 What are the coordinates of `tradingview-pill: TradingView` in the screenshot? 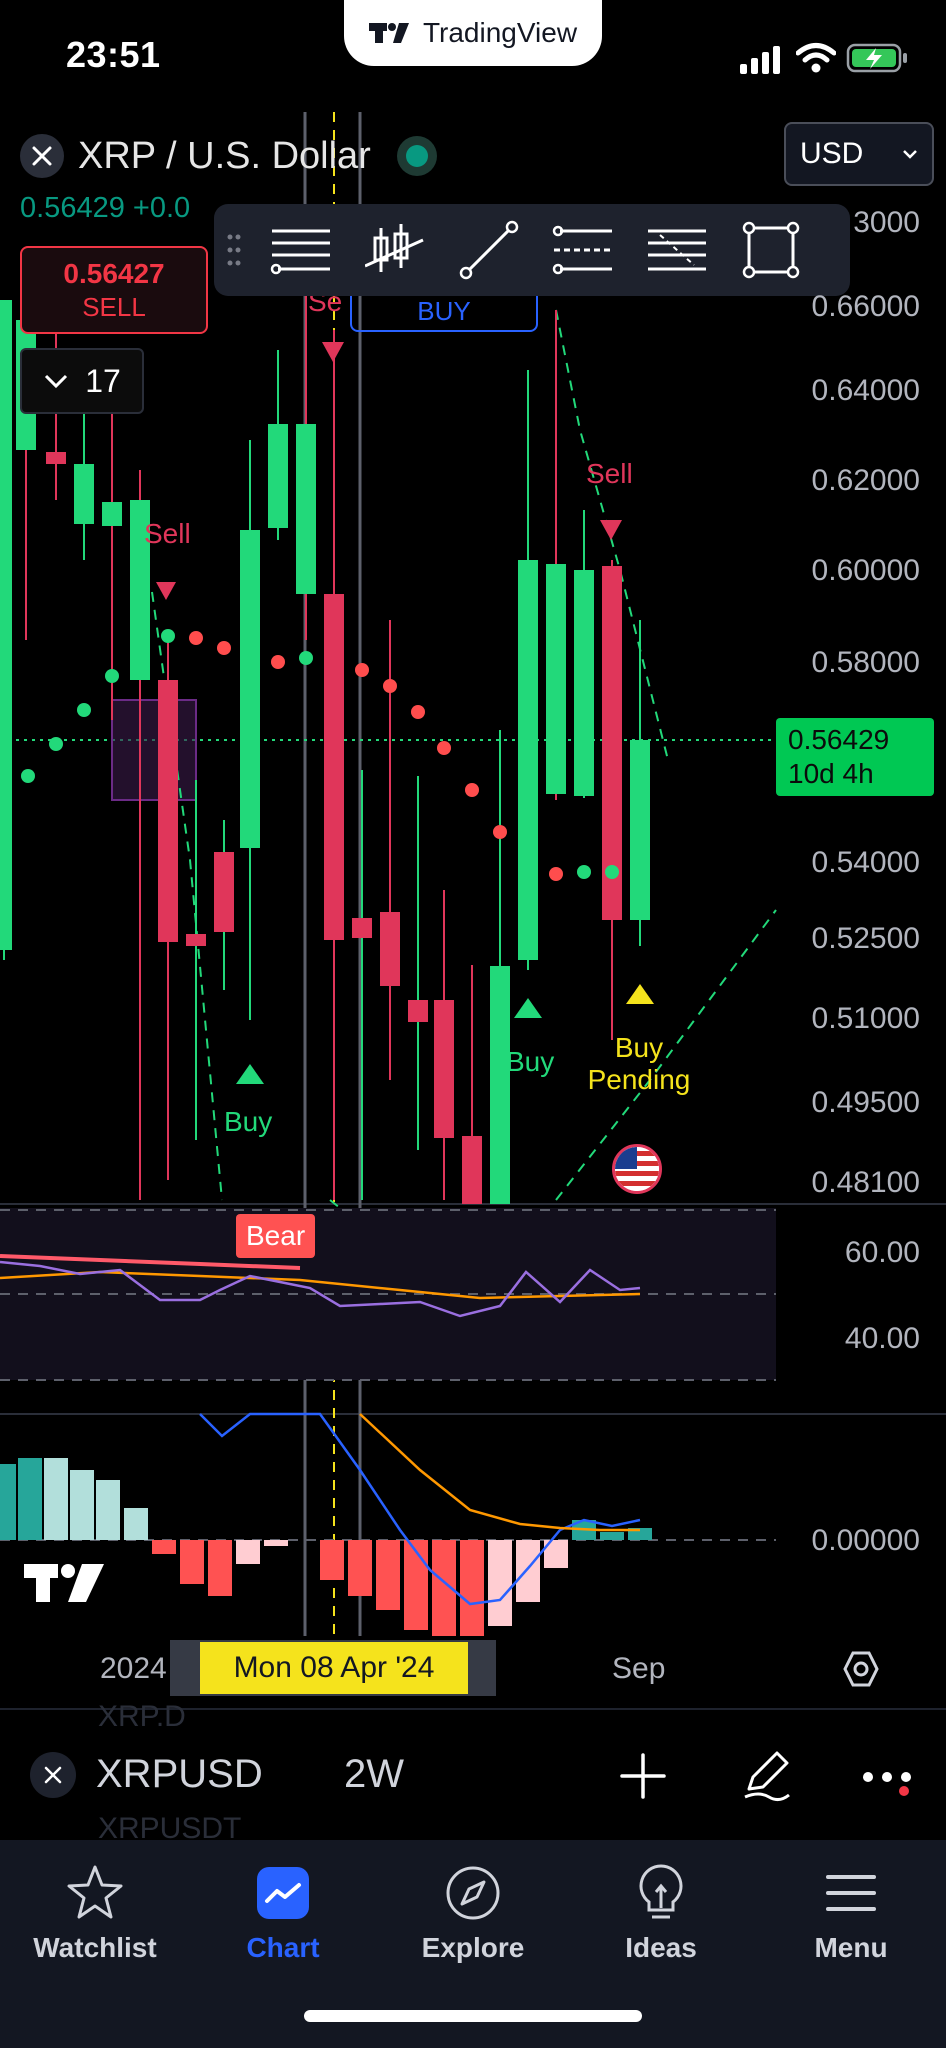 It's located at (473, 33).